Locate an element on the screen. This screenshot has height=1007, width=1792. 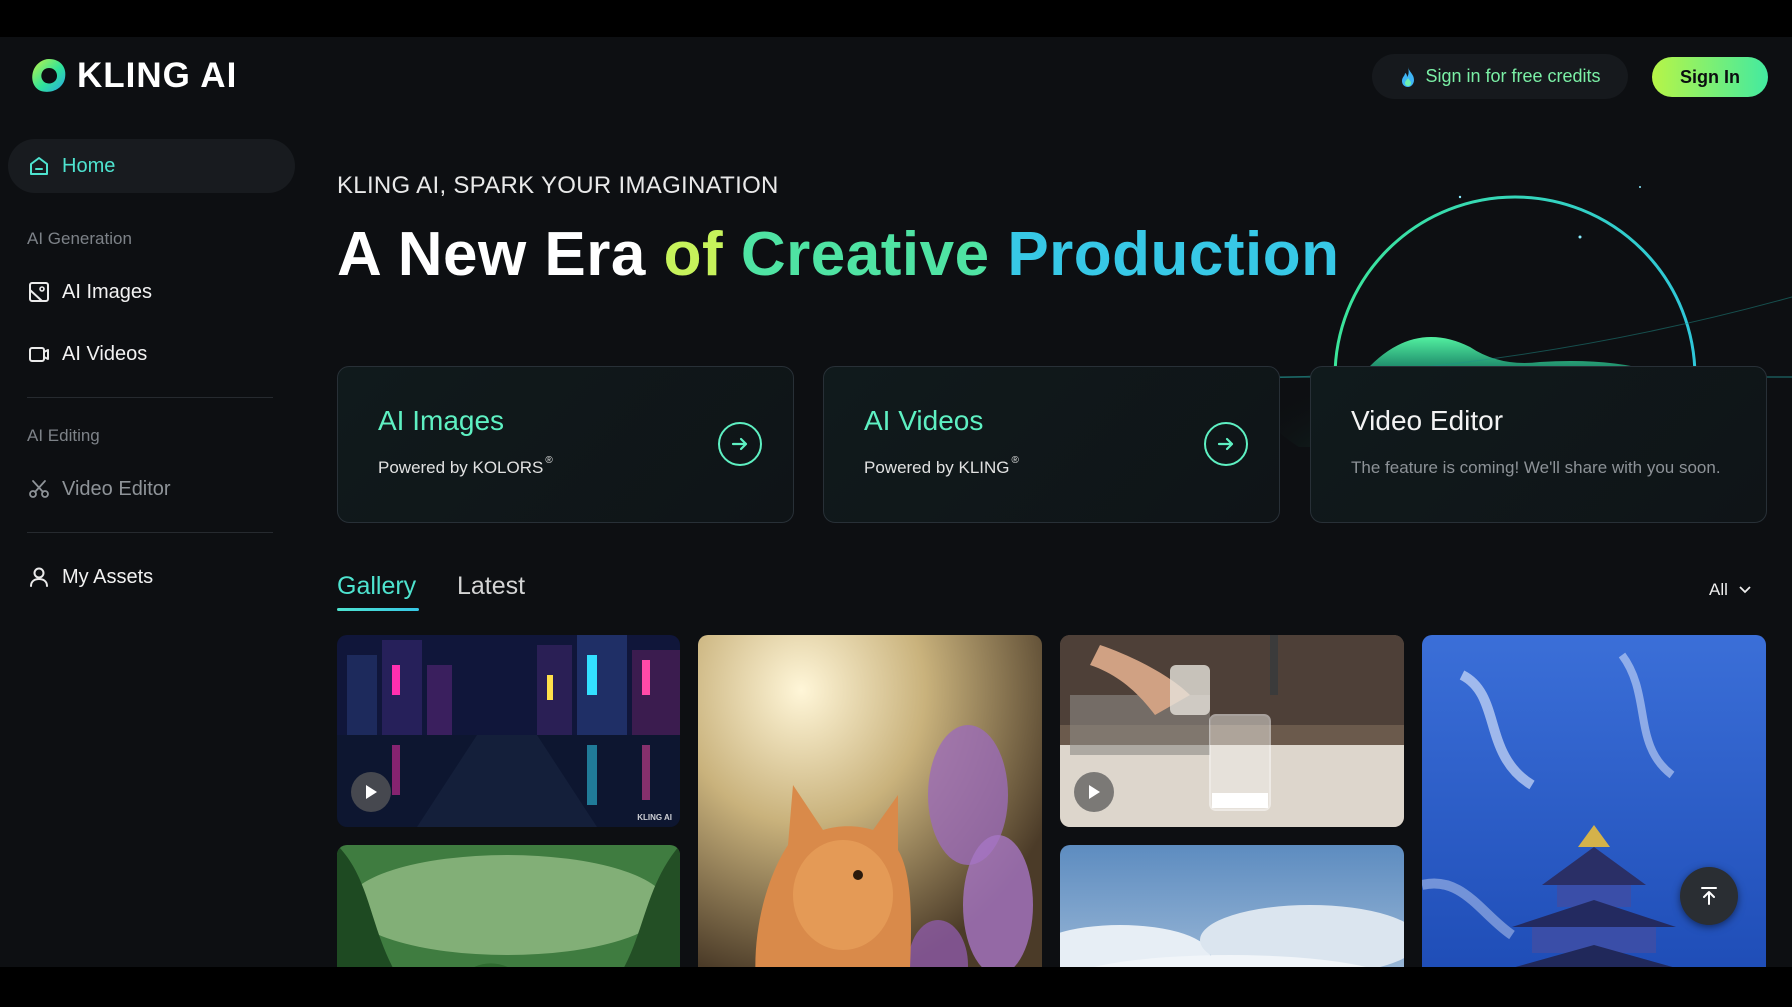
letterbox-bottom is located at coordinates (896, 987).